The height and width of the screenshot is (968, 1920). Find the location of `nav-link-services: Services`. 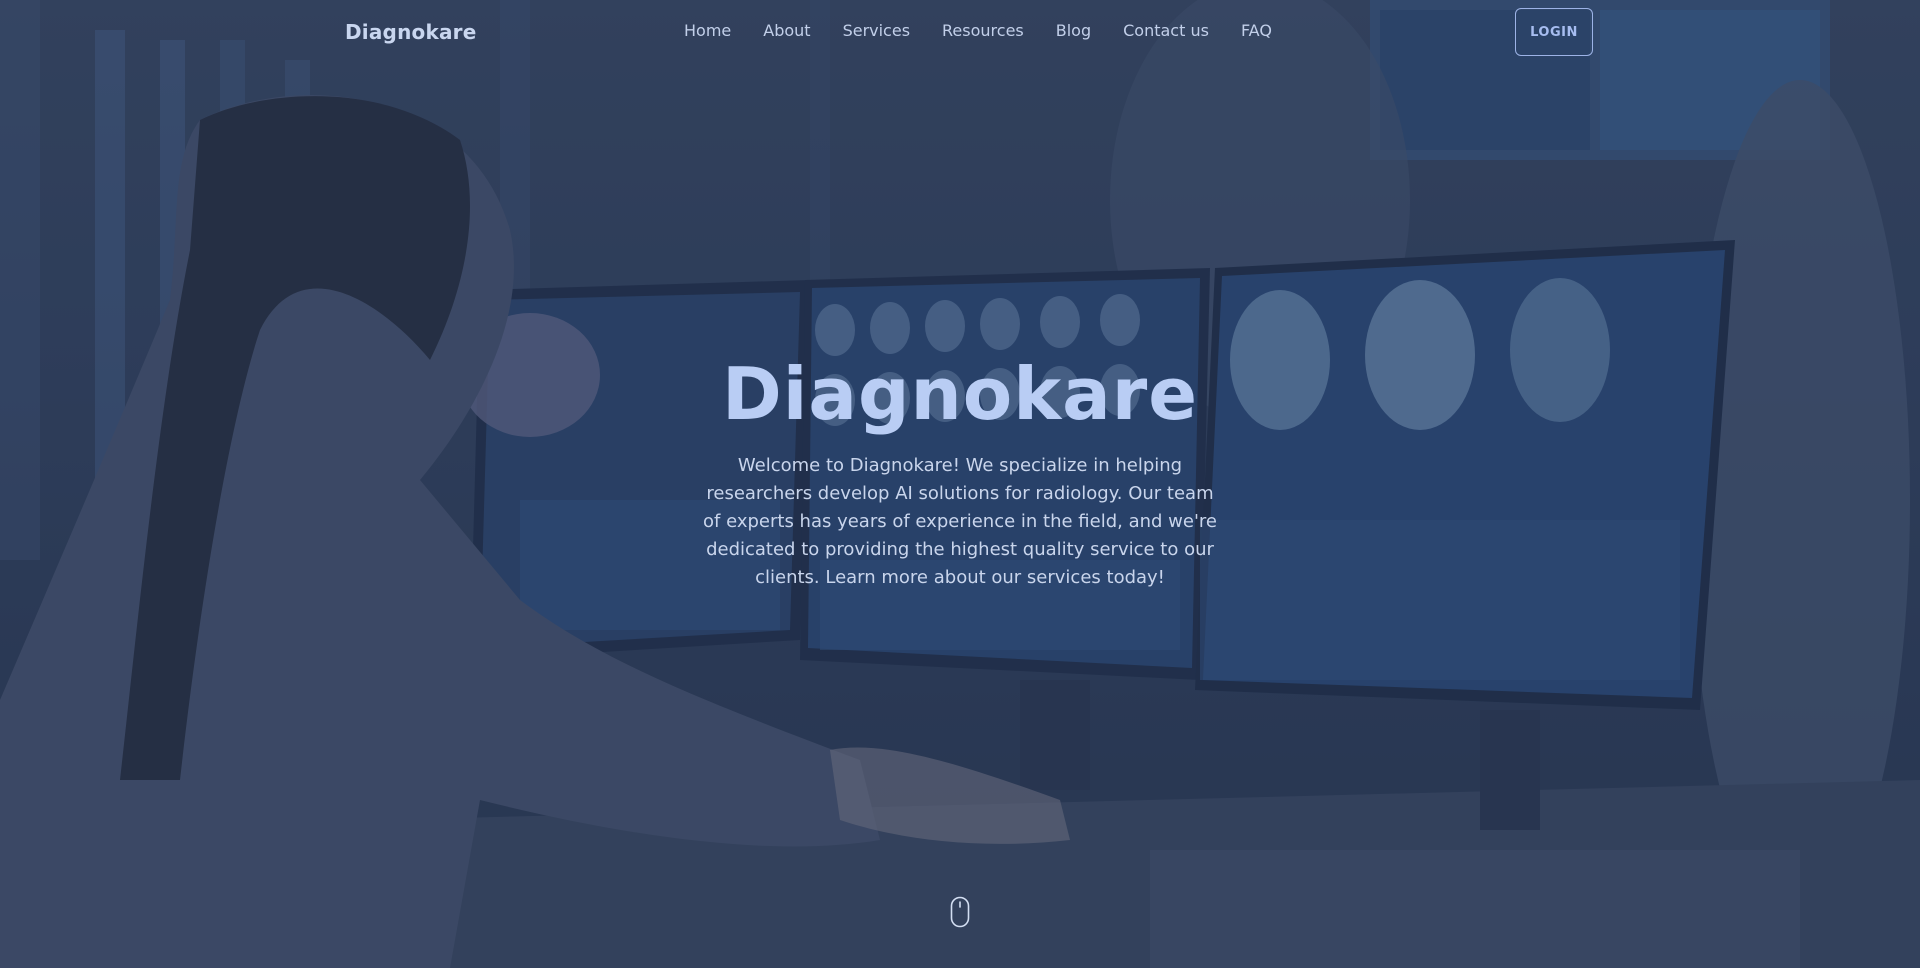

nav-link-services: Services is located at coordinates (876, 30).